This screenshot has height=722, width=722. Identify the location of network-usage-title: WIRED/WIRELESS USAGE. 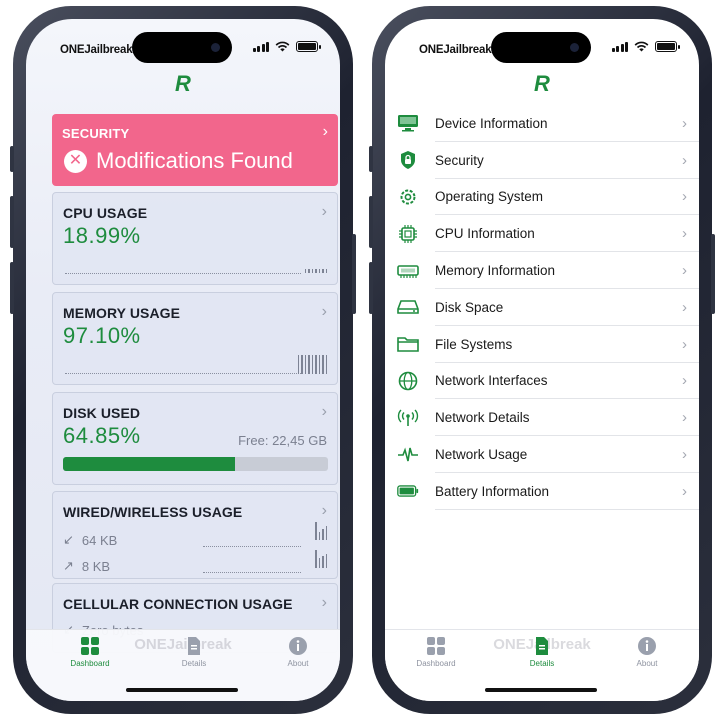
(153, 512).